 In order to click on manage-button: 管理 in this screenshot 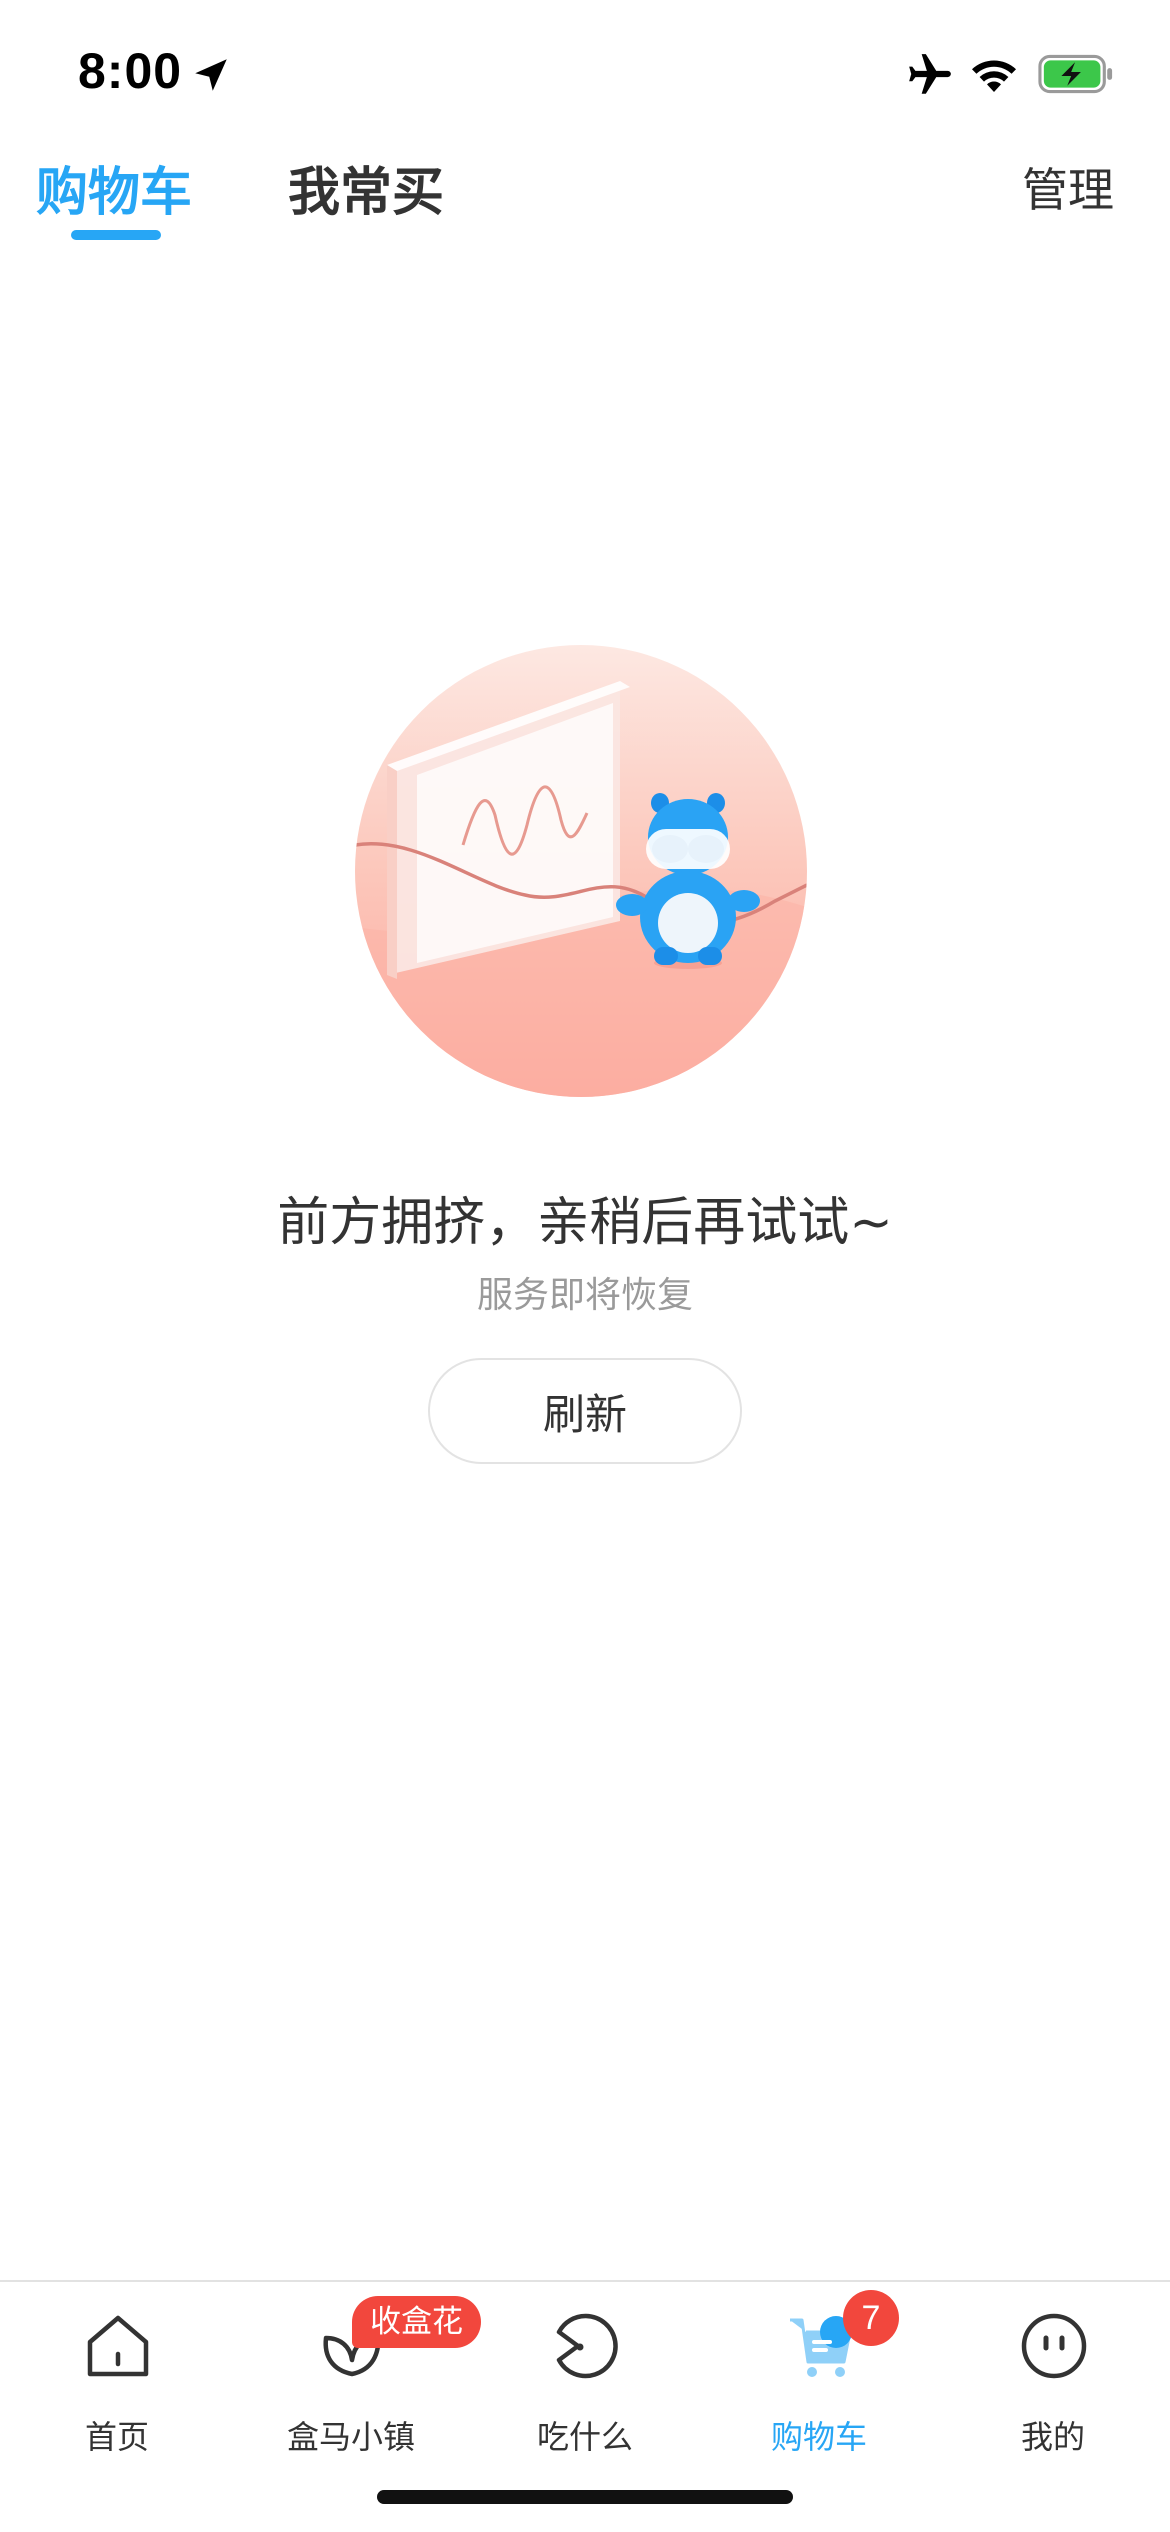, I will do `click(1068, 187)`.